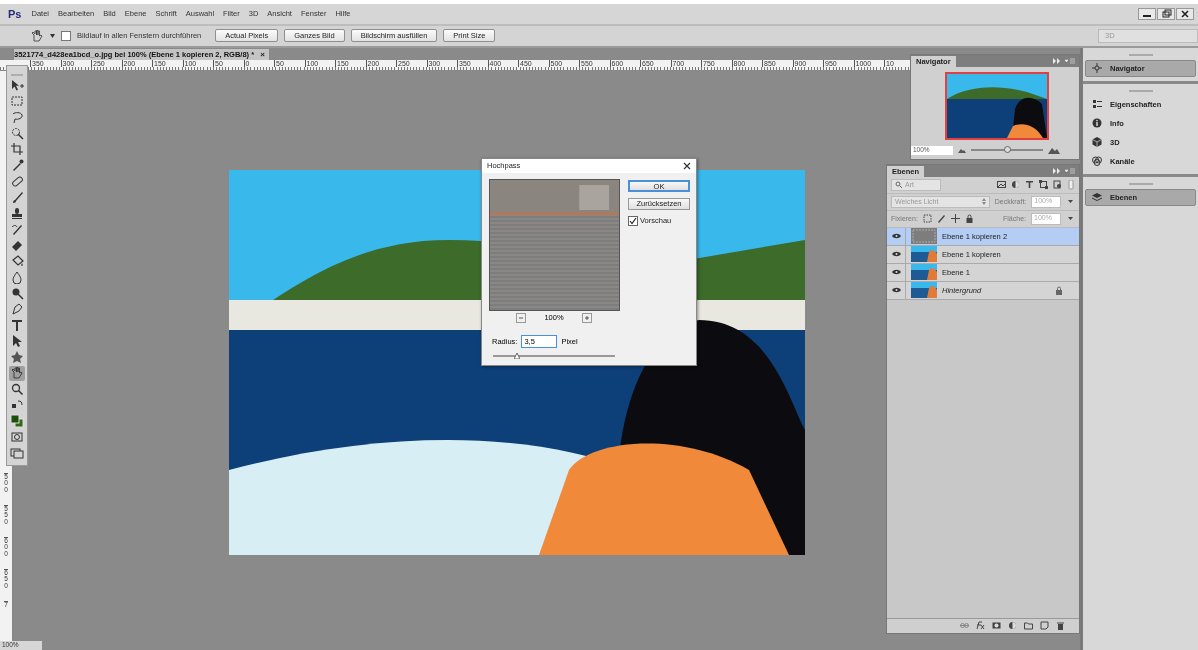 This screenshot has width=1198, height=650. What do you see at coordinates (1028, 626) in the screenshot?
I see `folder-icon` at bounding box center [1028, 626].